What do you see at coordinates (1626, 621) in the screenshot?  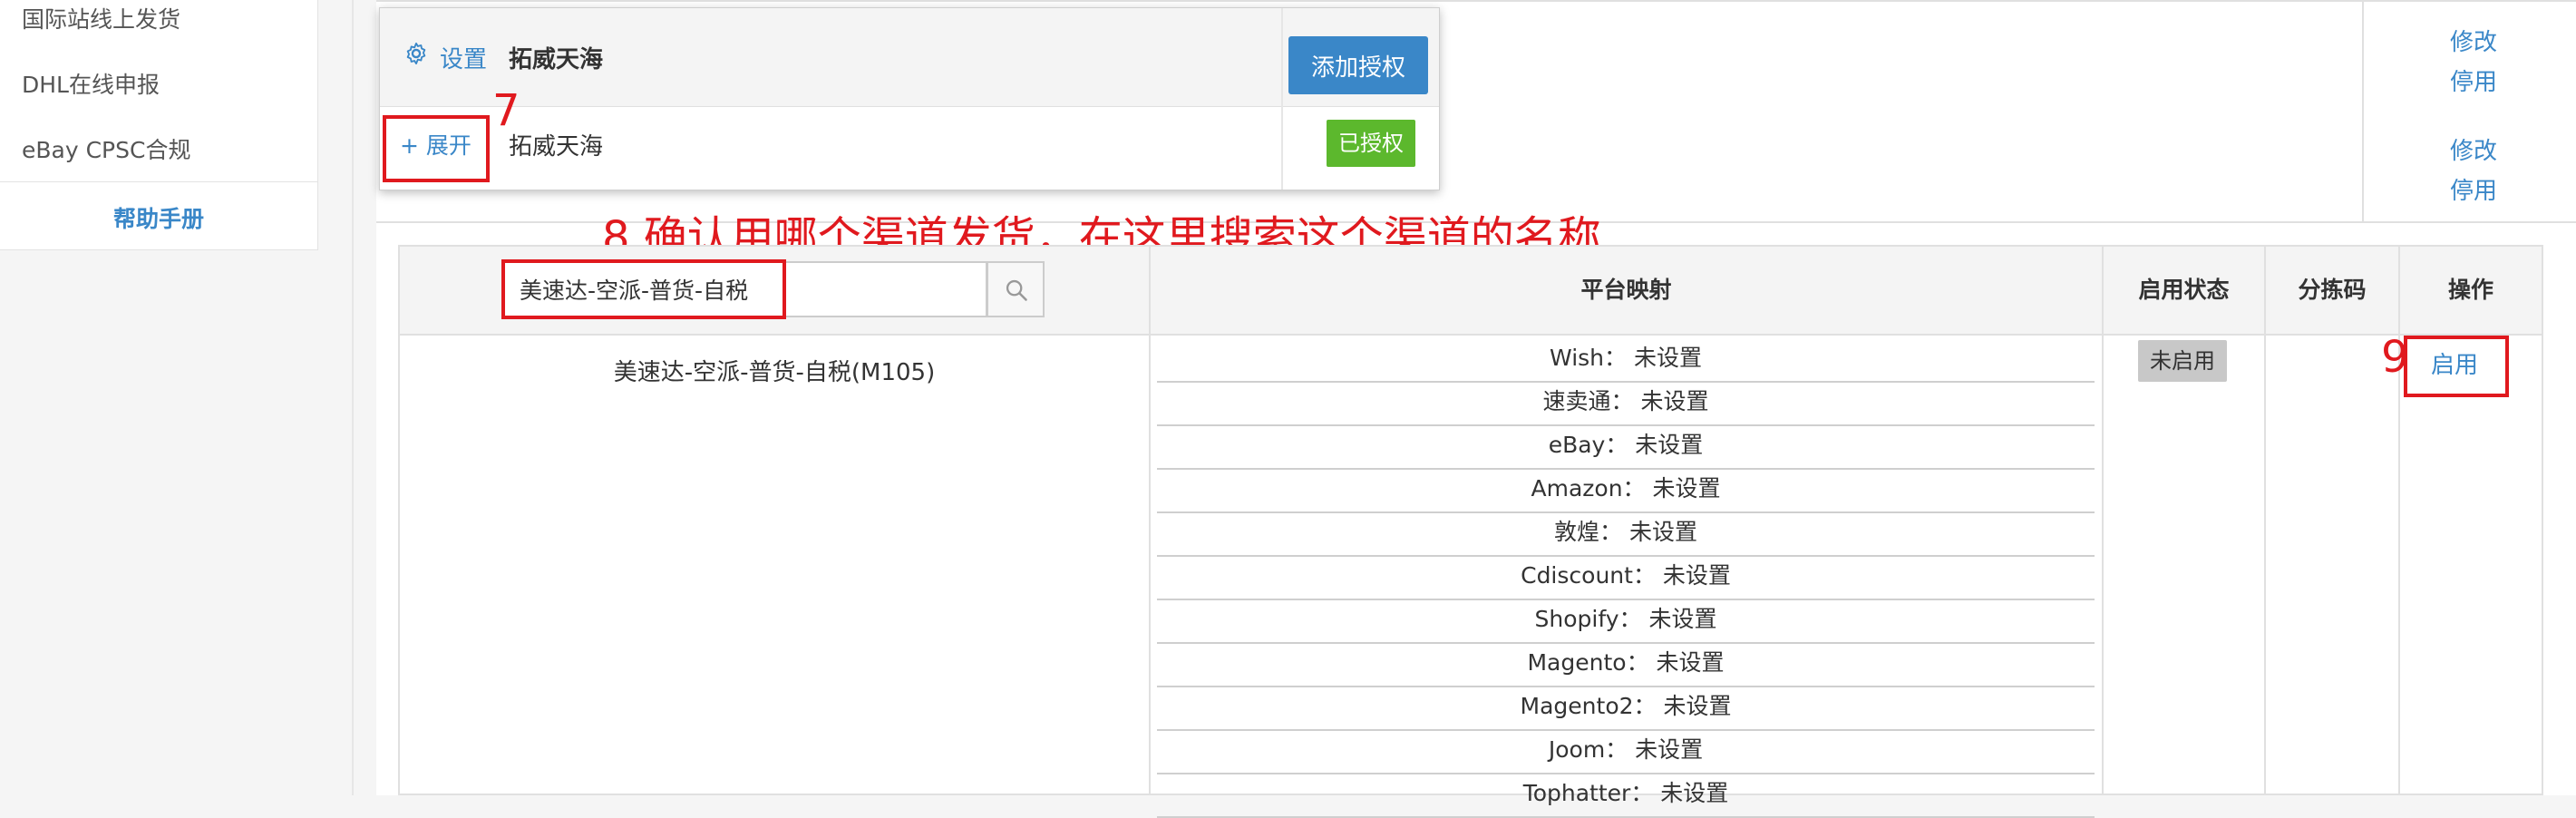 I see `platform-mapping-row: Shopify： 未设置` at bounding box center [1626, 621].